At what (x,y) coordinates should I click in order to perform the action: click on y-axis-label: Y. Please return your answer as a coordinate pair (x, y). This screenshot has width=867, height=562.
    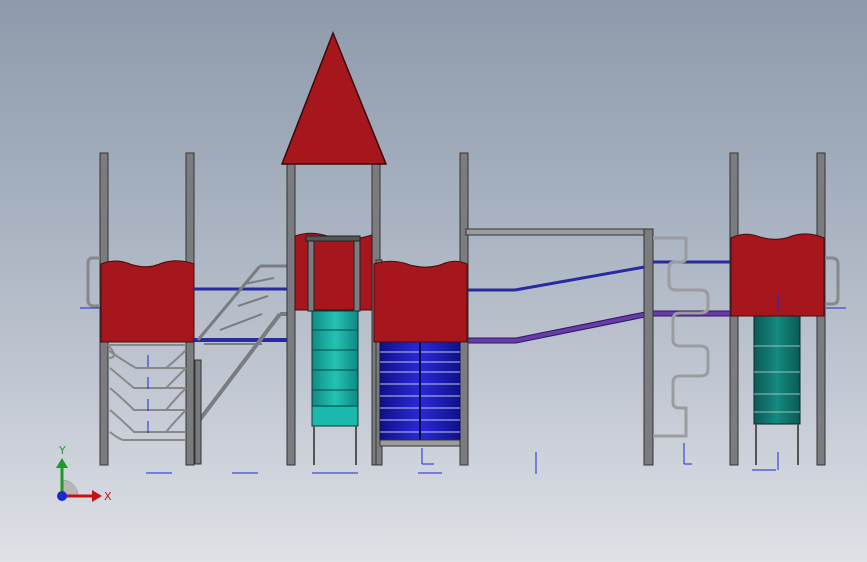
    Looking at the image, I should click on (62, 450).